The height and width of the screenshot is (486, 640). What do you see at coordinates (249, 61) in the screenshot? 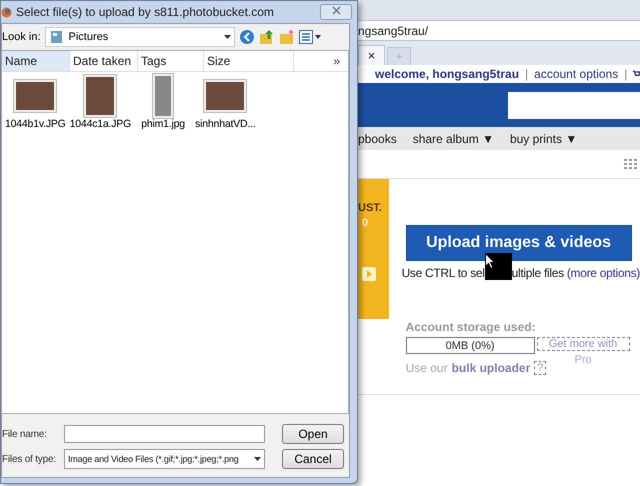
I see `column-header: Size` at bounding box center [249, 61].